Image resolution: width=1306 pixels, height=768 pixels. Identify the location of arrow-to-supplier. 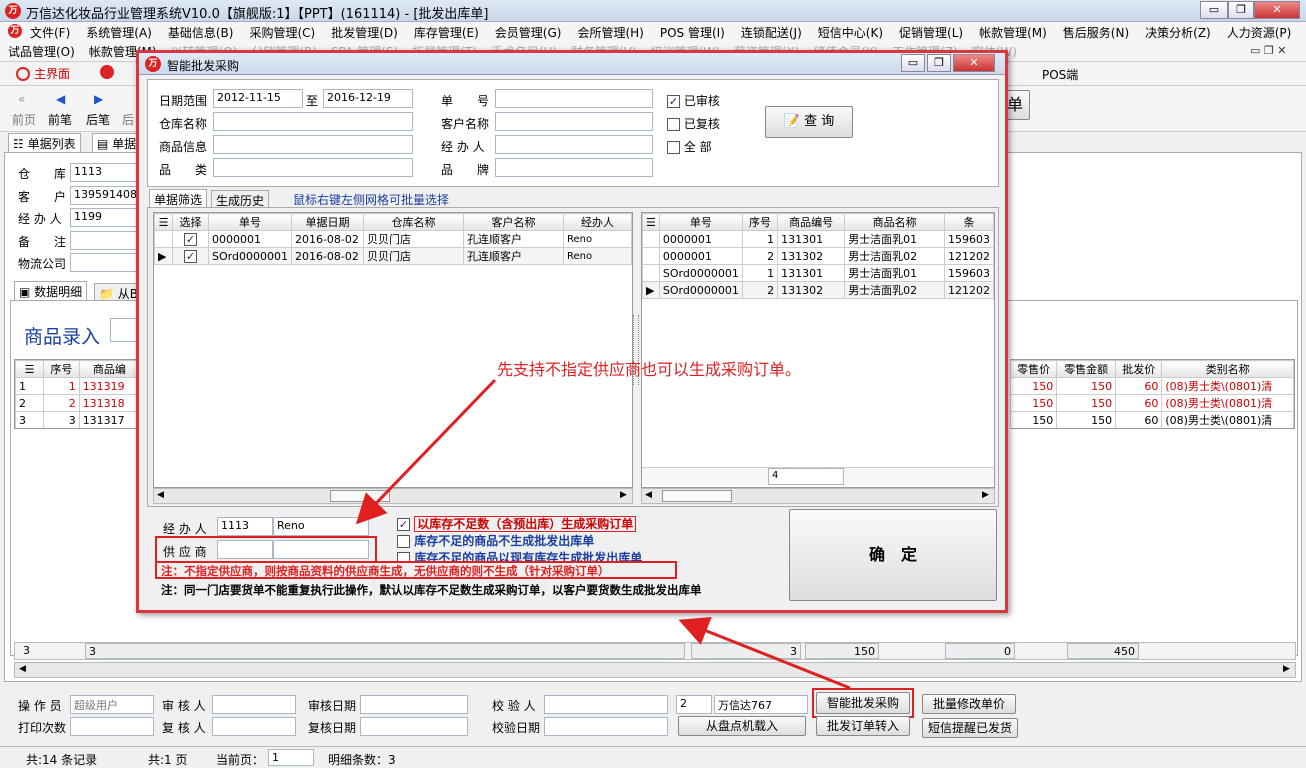
(426, 451).